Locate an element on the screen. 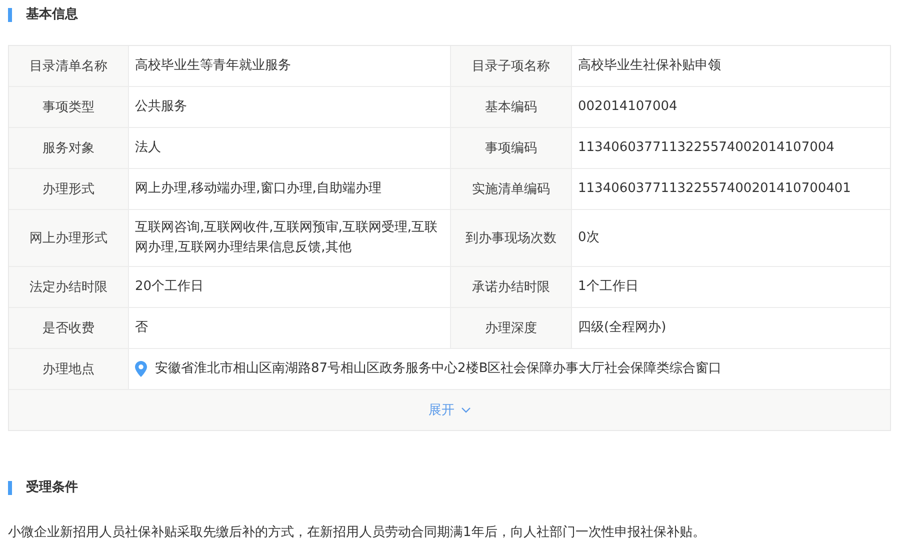 The width and height of the screenshot is (910, 546). field-label: 到办事现场次数 is located at coordinates (511, 238).